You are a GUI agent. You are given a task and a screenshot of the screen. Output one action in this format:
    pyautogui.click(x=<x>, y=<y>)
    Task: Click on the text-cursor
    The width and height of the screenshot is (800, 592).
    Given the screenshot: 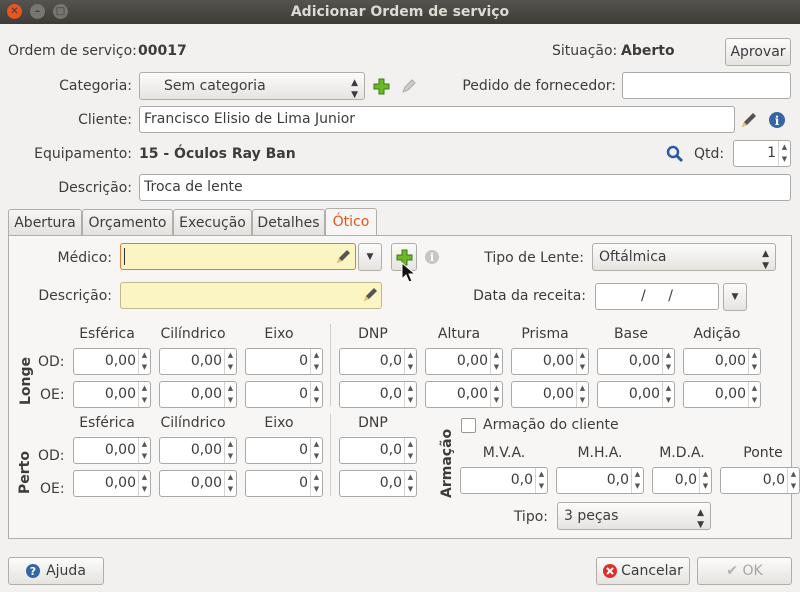 What is the action you would take?
    pyautogui.click(x=124, y=256)
    